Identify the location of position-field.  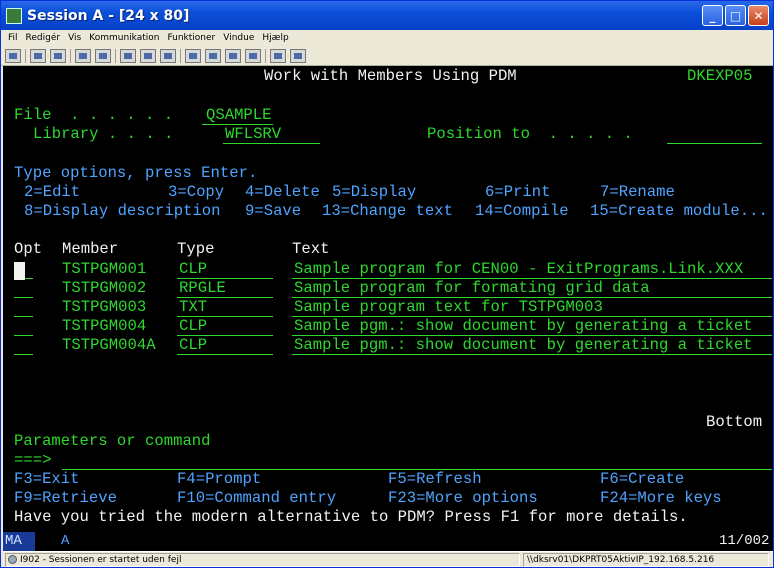
(714, 134).